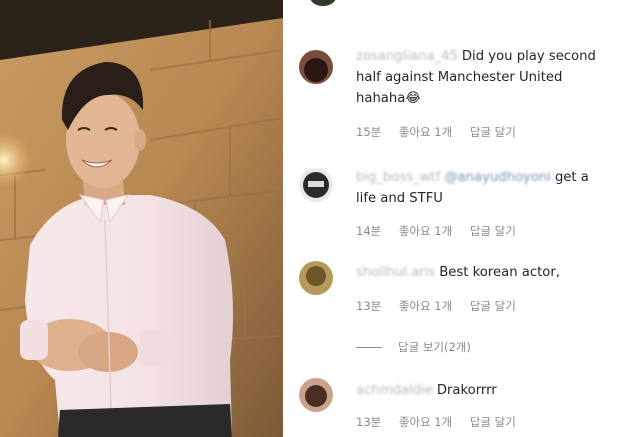 The width and height of the screenshot is (620, 437). Describe the element at coordinates (369, 132) in the screenshot. I see `comment-time: 15분` at that location.